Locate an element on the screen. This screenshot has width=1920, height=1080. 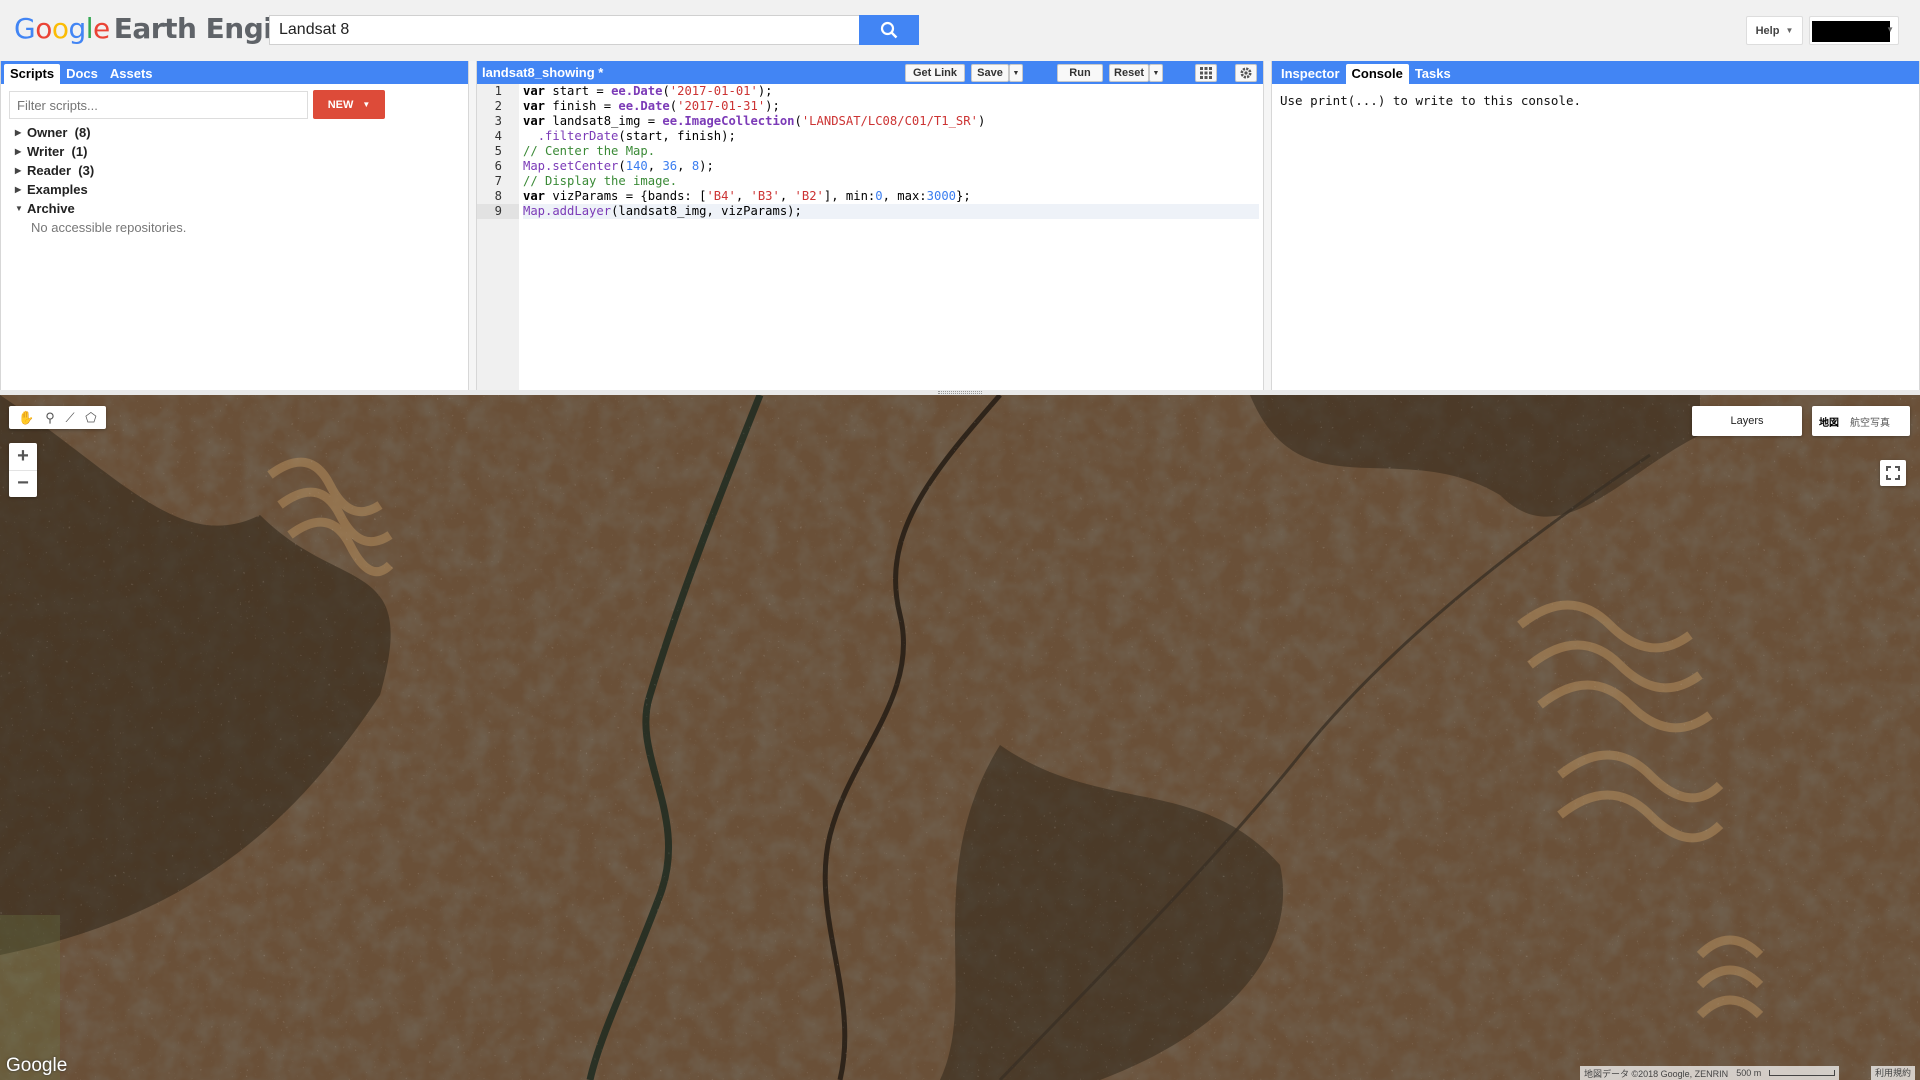
right-panel-tabs: Inspector Console Tasks is located at coordinates (1595, 72).